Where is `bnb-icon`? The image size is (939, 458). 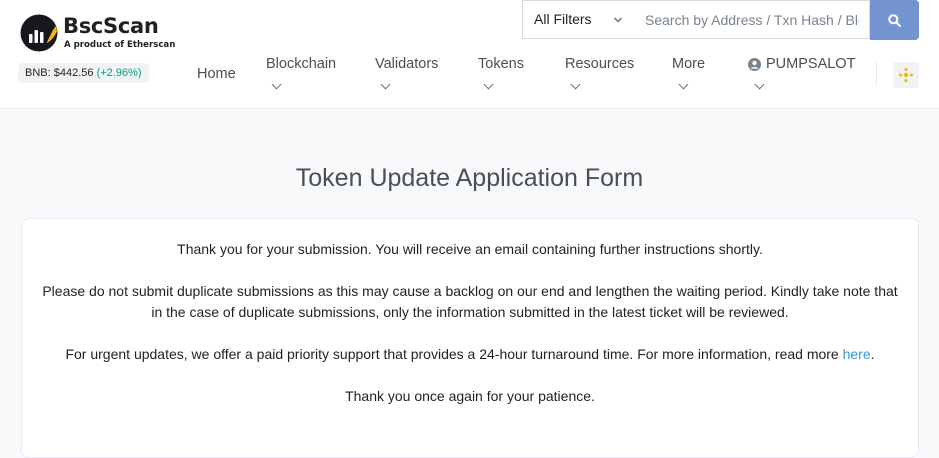 bnb-icon is located at coordinates (906, 75).